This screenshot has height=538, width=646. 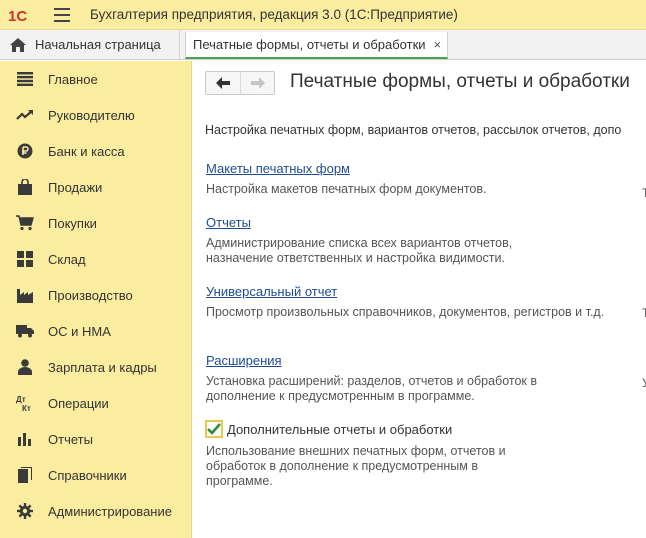 What do you see at coordinates (340, 429) in the screenshot?
I see `checkbox-label: Дополнительные отчеты и обработки` at bounding box center [340, 429].